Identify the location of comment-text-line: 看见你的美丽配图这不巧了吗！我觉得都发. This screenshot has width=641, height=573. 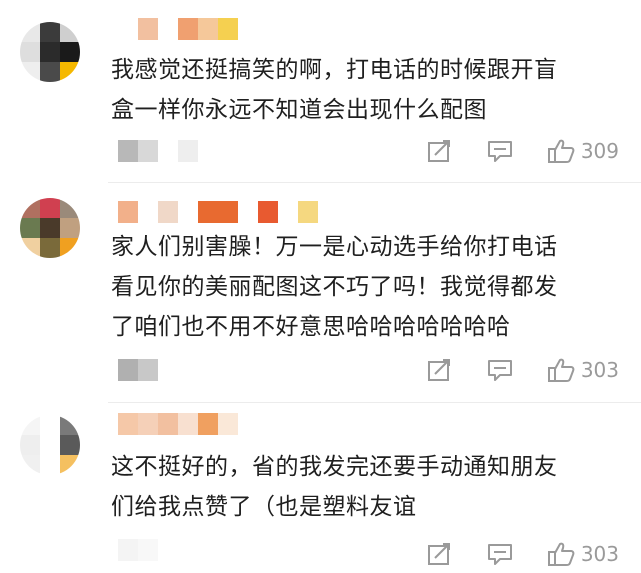
(334, 287).